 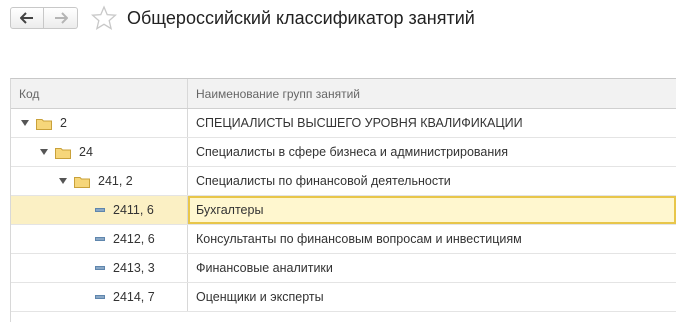 I want to click on forward-button, so click(x=61, y=18).